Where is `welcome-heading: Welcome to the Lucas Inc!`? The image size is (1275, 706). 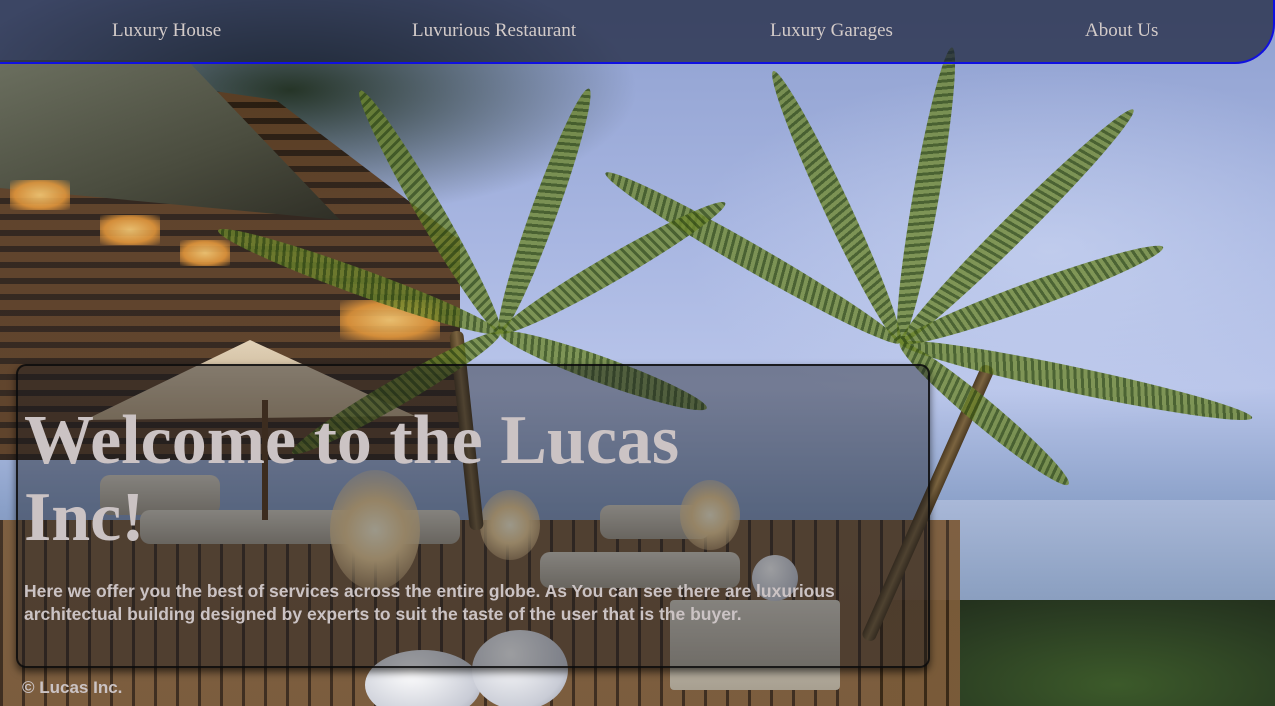
welcome-heading: Welcome to the Lucas Inc! is located at coordinates (352, 479).